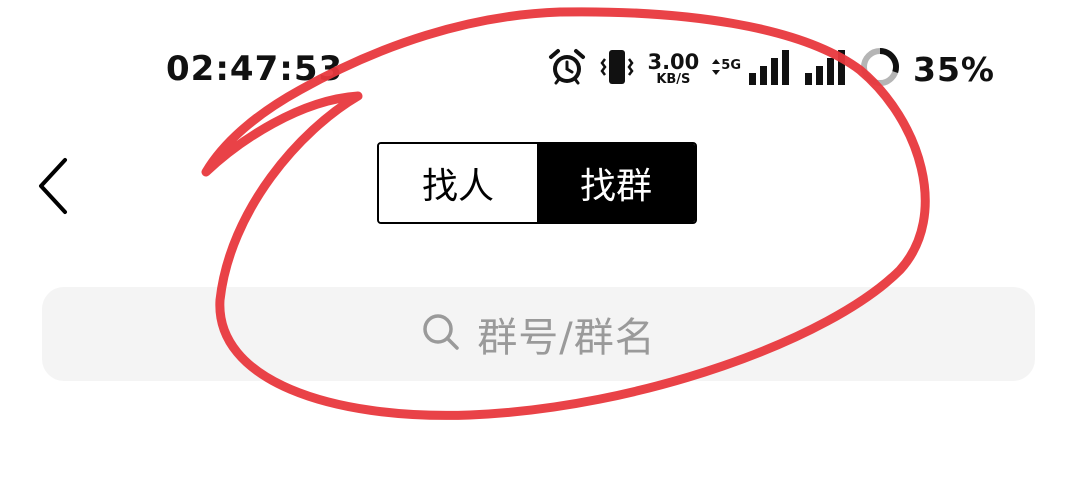  I want to click on tab-find-groups: 找群, so click(616, 183).